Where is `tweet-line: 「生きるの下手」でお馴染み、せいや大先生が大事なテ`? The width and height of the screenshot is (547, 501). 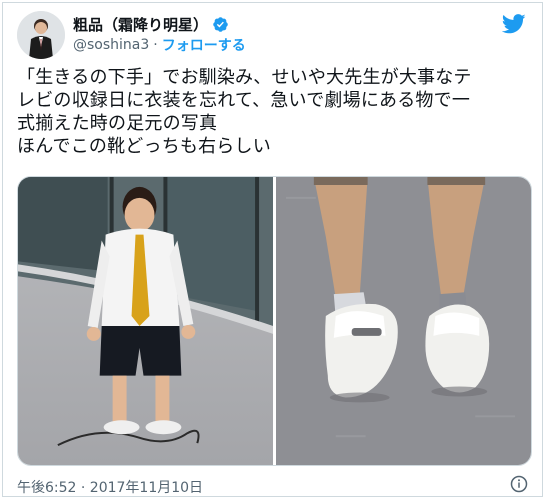 tweet-line: 「生きるの下手」でお馴染み、せいや大先生が大事なテ is located at coordinates (244, 77).